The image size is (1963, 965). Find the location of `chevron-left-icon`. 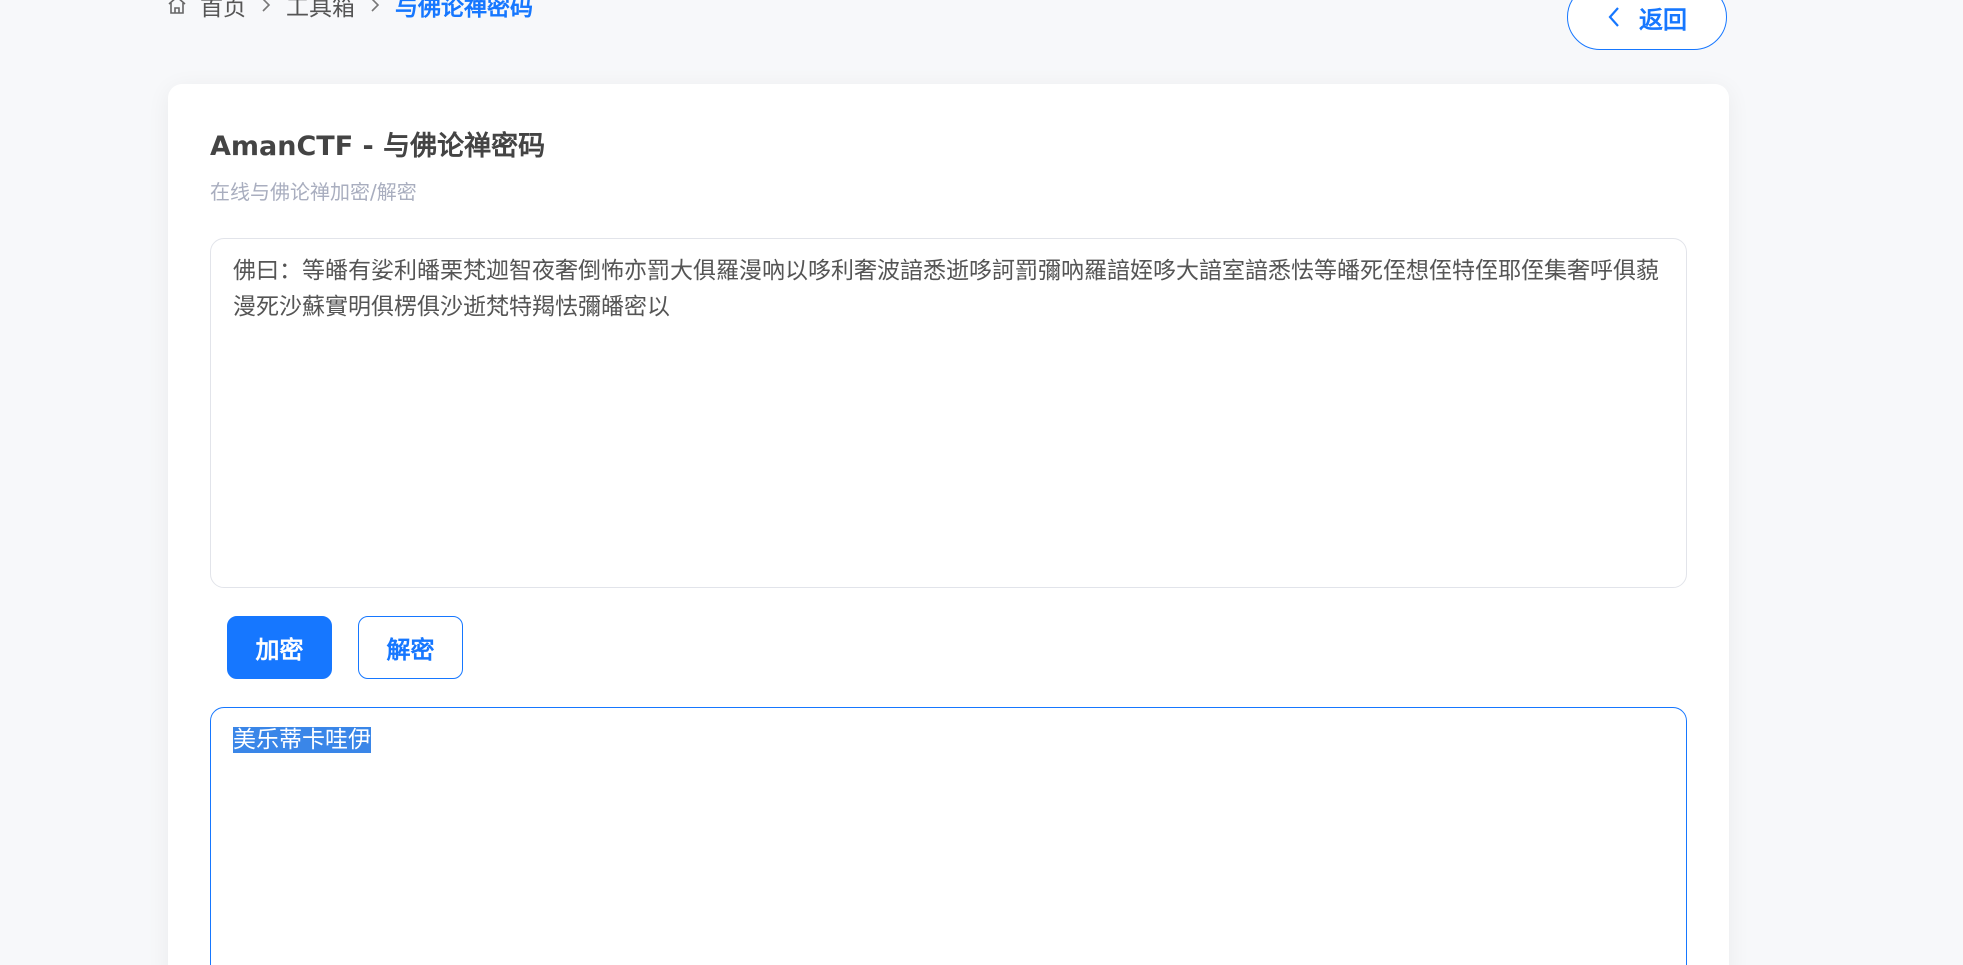

chevron-left-icon is located at coordinates (1614, 17).